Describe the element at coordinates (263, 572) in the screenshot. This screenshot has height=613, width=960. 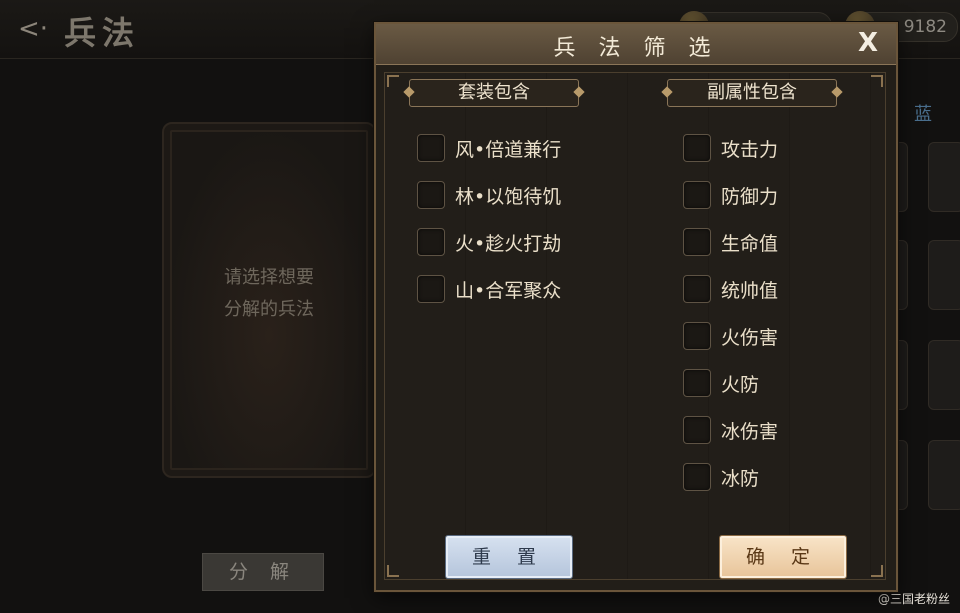
I see `decompose-button: 分 解` at that location.